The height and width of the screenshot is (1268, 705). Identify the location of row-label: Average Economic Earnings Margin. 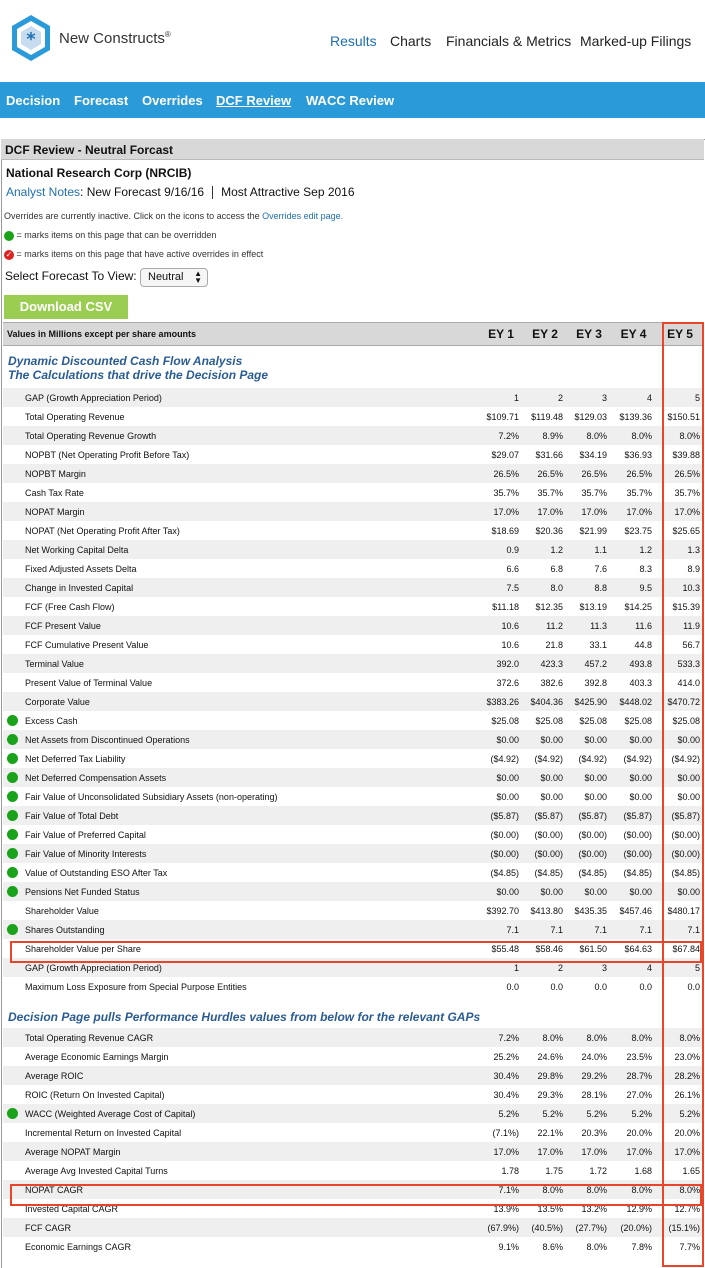
(97, 1056).